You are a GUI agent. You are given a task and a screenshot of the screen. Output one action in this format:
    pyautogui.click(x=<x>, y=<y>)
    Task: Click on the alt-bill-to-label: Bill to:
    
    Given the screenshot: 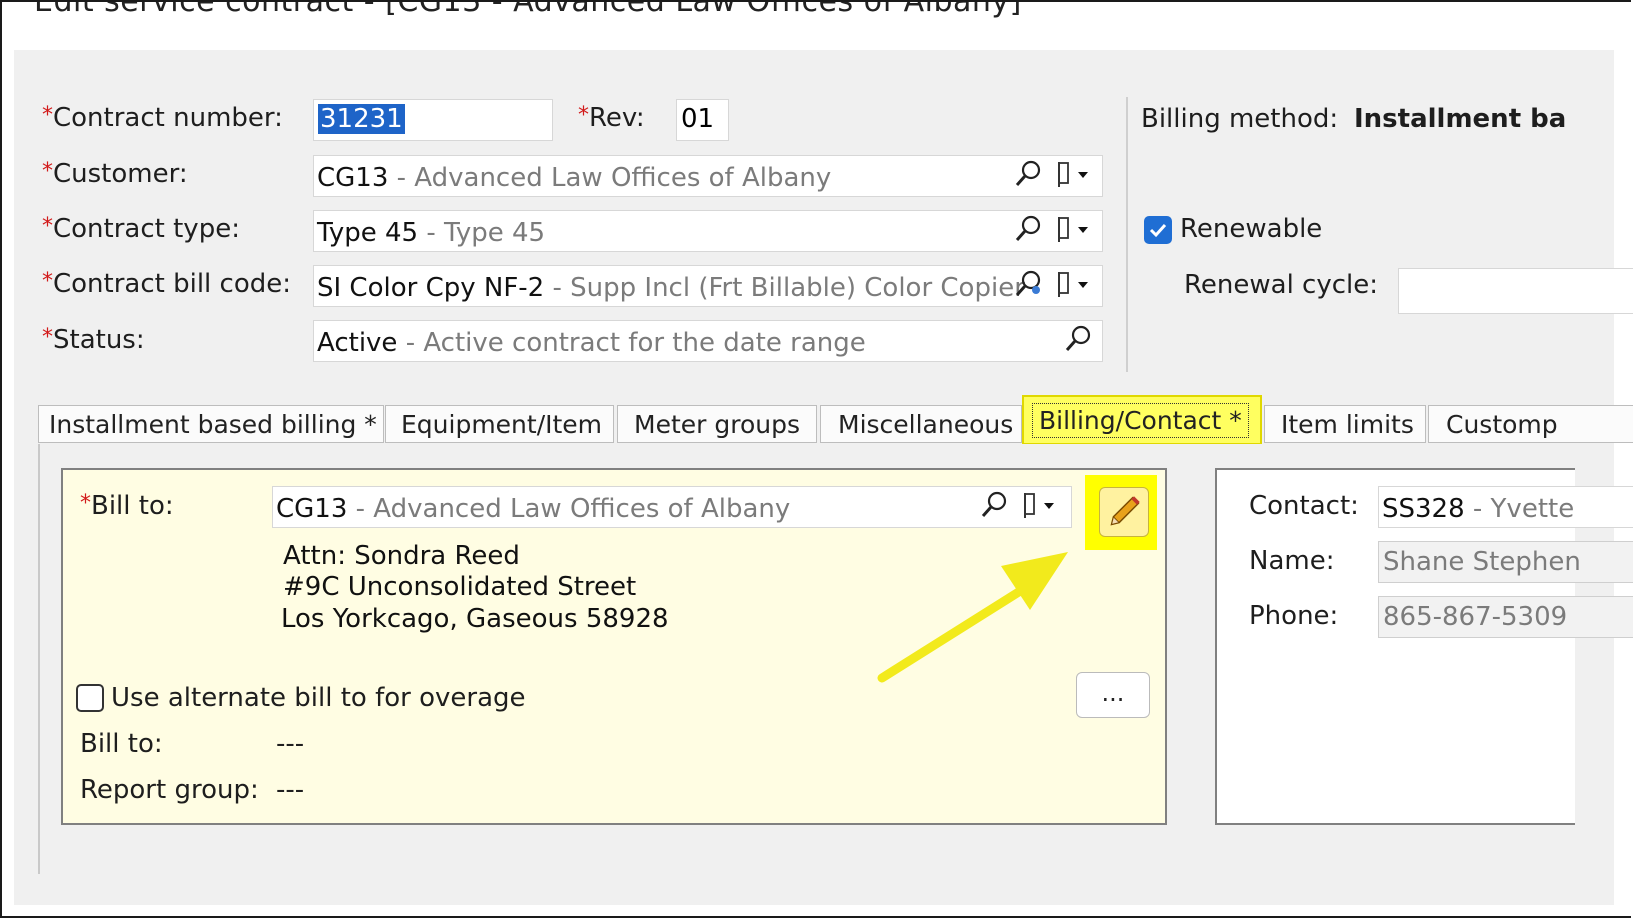 What is the action you would take?
    pyautogui.click(x=121, y=744)
    